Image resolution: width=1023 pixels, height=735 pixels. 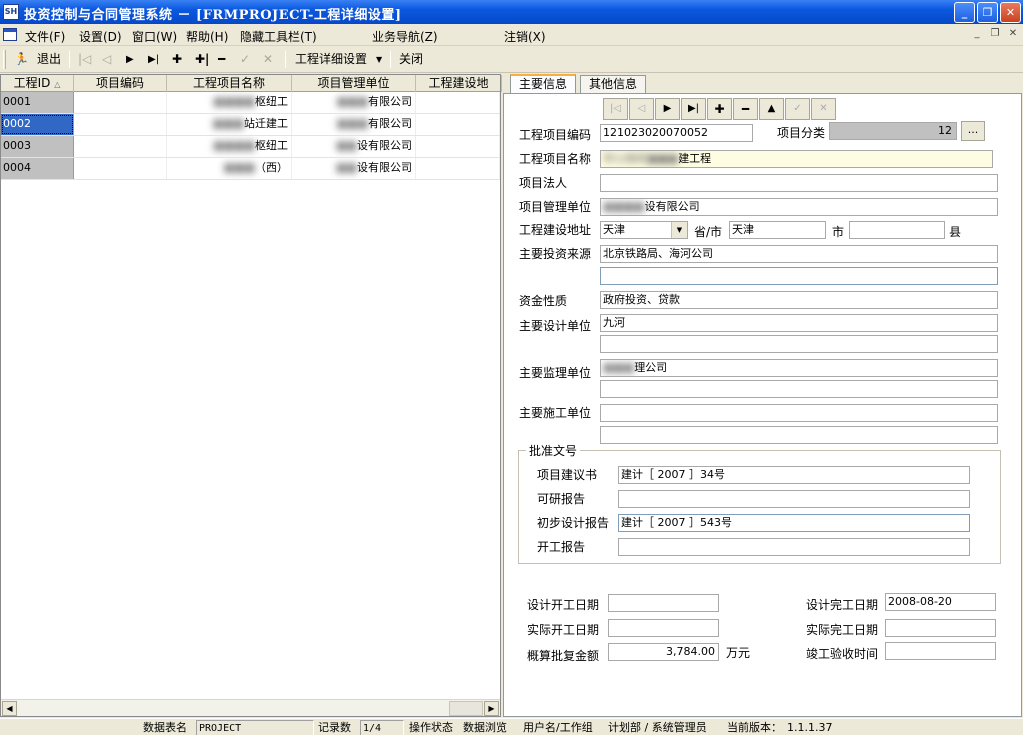 What do you see at coordinates (268, 59) in the screenshot?
I see `cancel-icon: ✕` at bounding box center [268, 59].